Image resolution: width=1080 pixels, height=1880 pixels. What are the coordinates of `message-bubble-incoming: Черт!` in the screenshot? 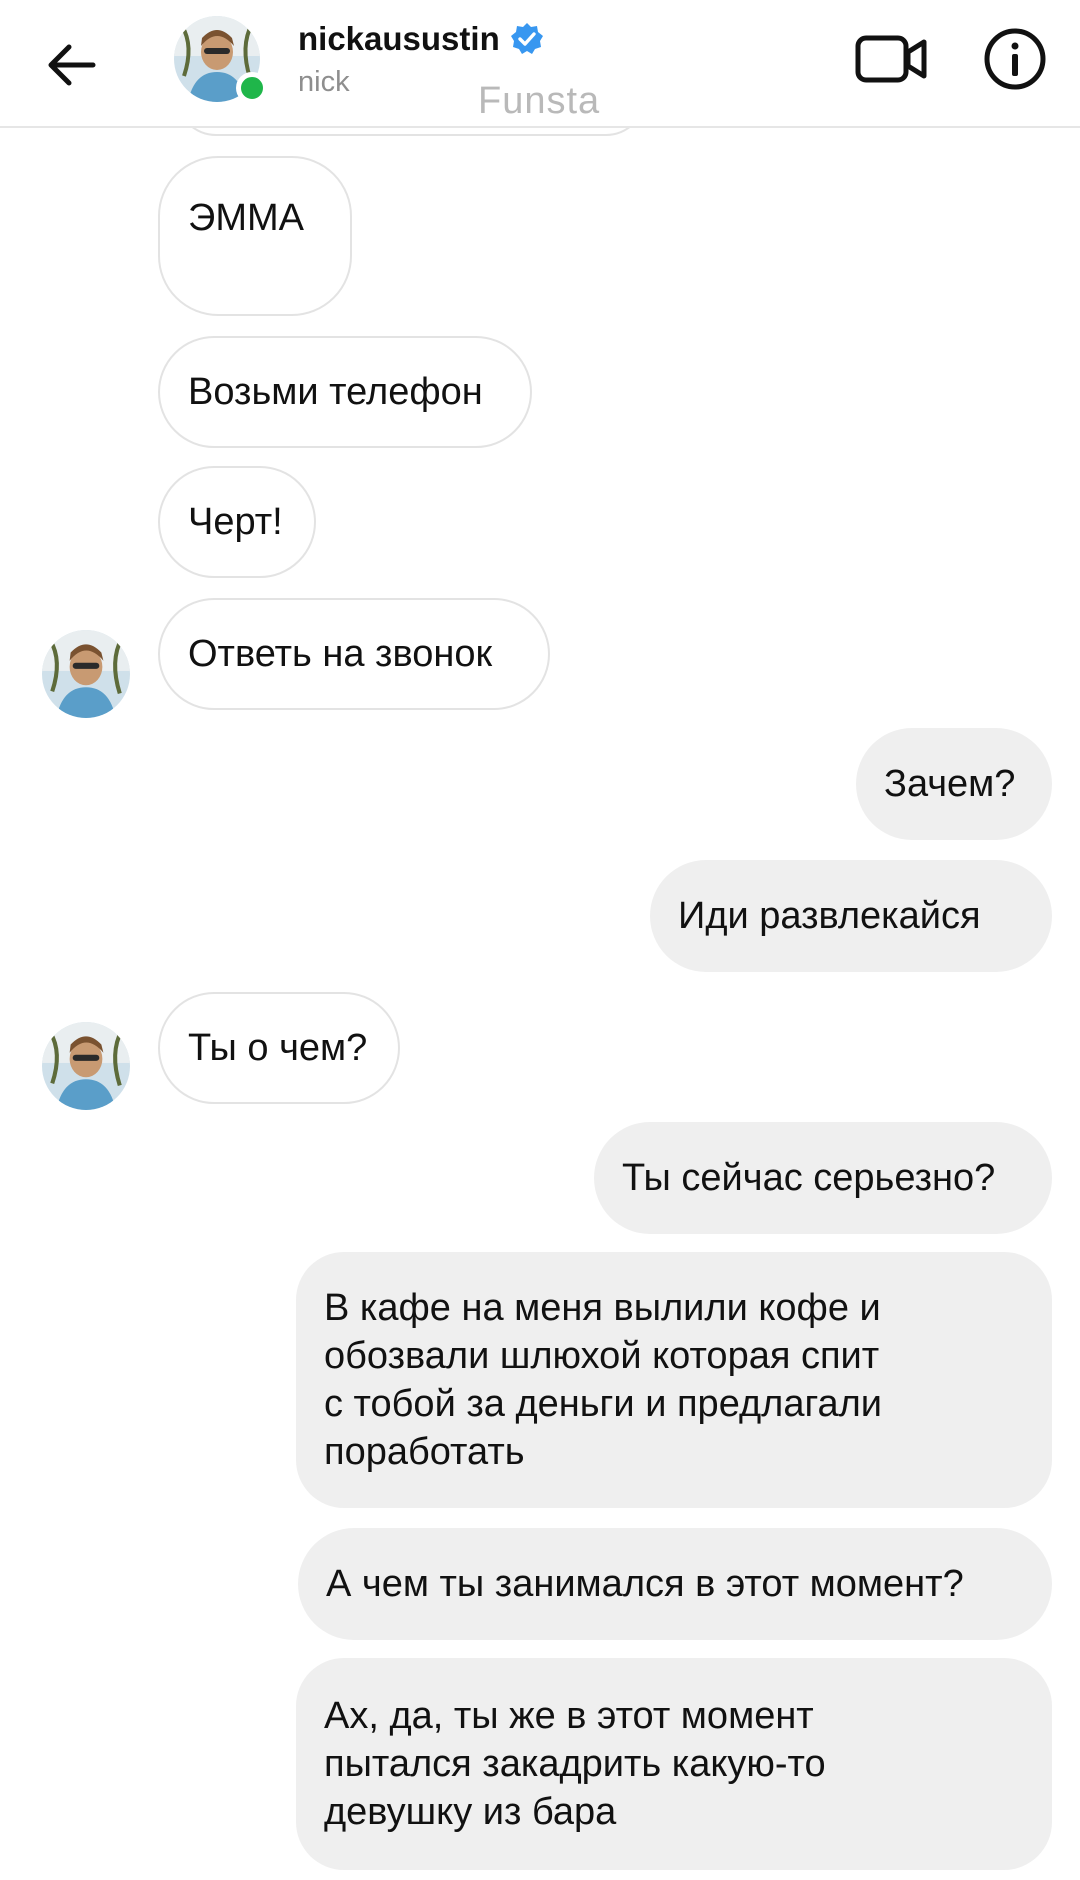 It's located at (237, 522).